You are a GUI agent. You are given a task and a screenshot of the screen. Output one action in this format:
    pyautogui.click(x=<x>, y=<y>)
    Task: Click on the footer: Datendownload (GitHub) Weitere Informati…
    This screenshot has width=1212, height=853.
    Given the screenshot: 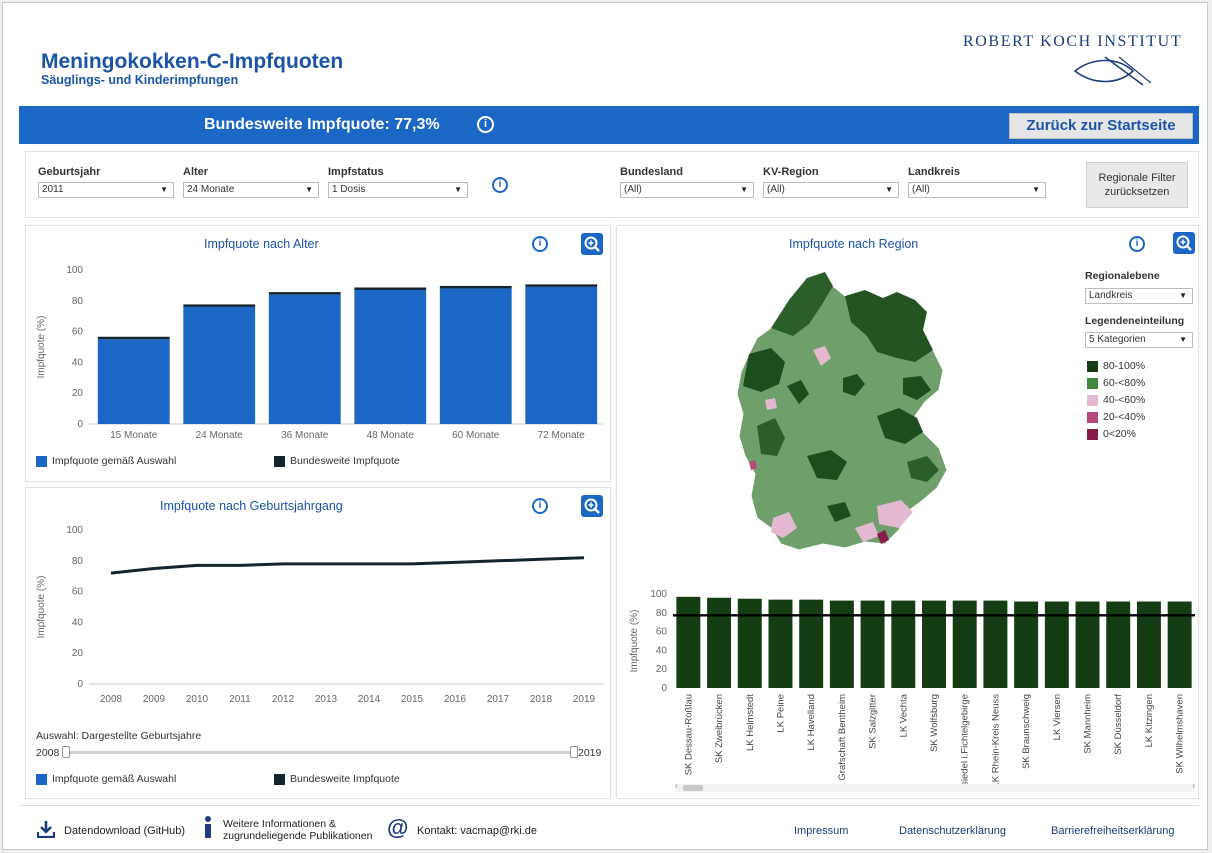 What is the action you would take?
    pyautogui.click(x=609, y=828)
    